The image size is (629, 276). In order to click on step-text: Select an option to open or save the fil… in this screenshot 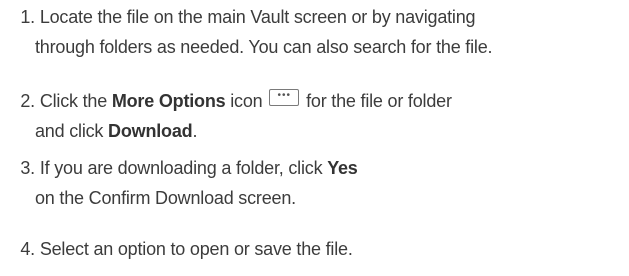, I will do `click(196, 249)`.